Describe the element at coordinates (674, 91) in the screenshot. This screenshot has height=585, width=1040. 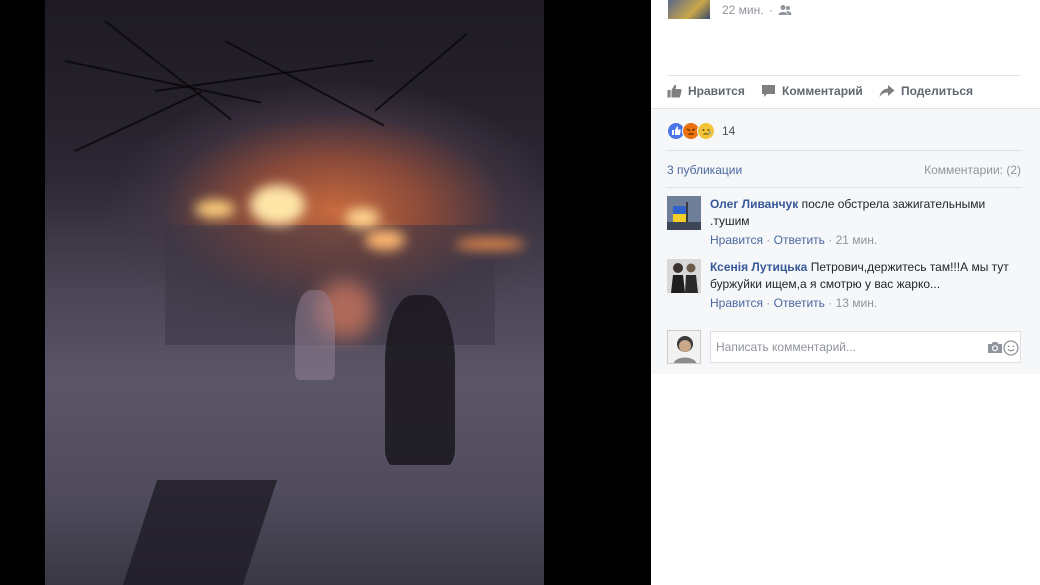
I see `thumbs-up-icon` at that location.